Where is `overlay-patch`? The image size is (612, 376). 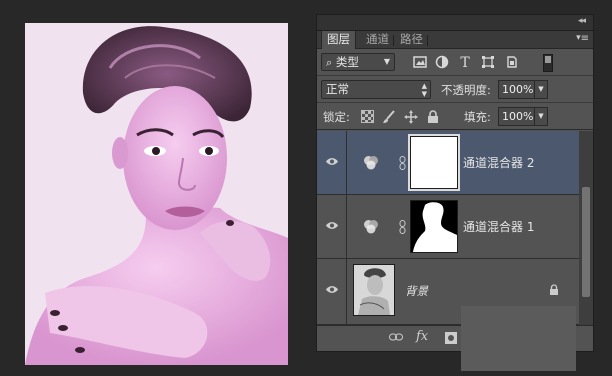 overlay-patch is located at coordinates (518, 338).